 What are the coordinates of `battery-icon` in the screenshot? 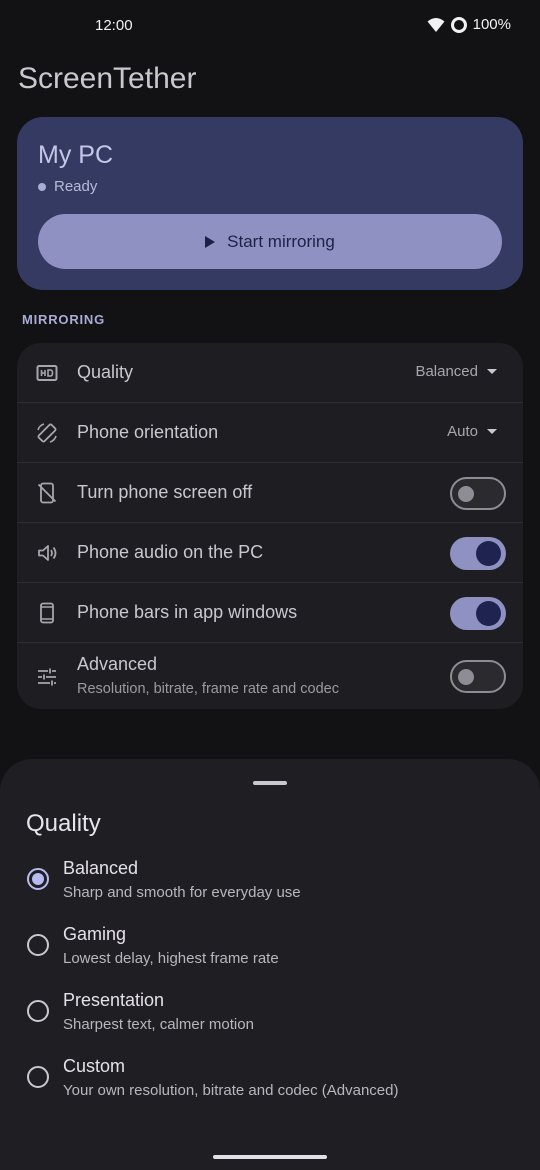 It's located at (458, 24).